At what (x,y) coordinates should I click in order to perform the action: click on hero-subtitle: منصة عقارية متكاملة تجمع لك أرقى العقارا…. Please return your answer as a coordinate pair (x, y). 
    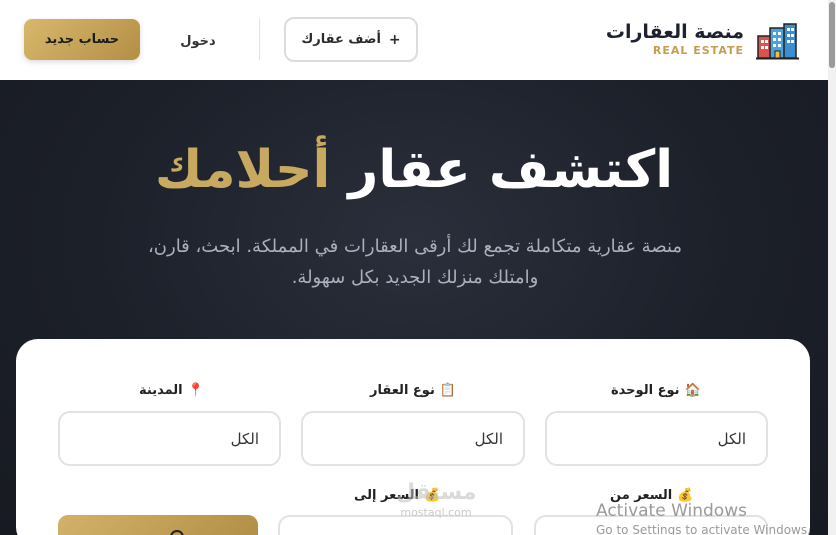
    Looking at the image, I should click on (415, 262).